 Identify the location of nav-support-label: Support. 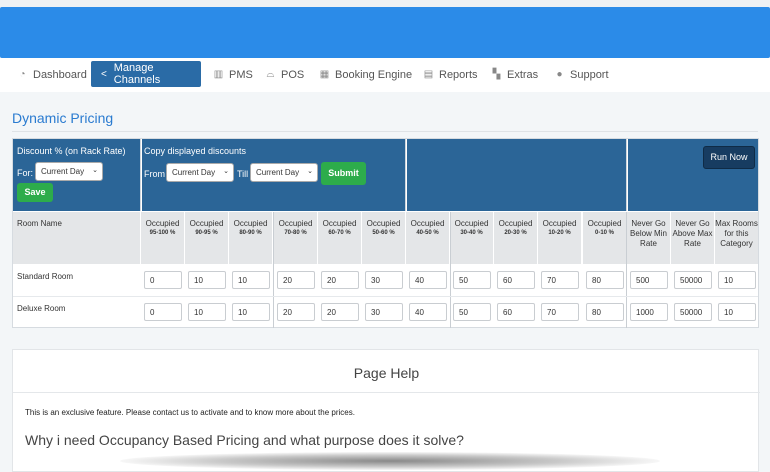
(589, 74).